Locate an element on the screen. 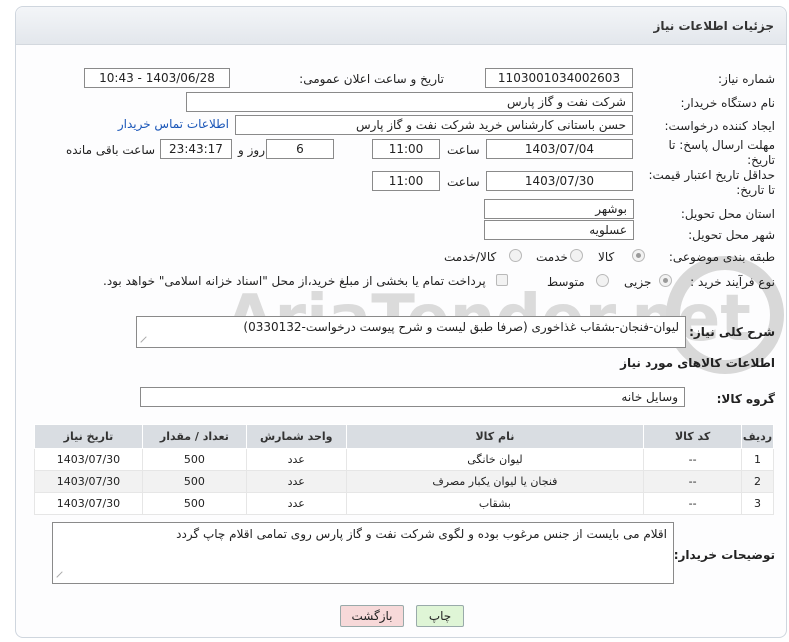  description-label: شرح کلی نیاز: is located at coordinates (732, 332).